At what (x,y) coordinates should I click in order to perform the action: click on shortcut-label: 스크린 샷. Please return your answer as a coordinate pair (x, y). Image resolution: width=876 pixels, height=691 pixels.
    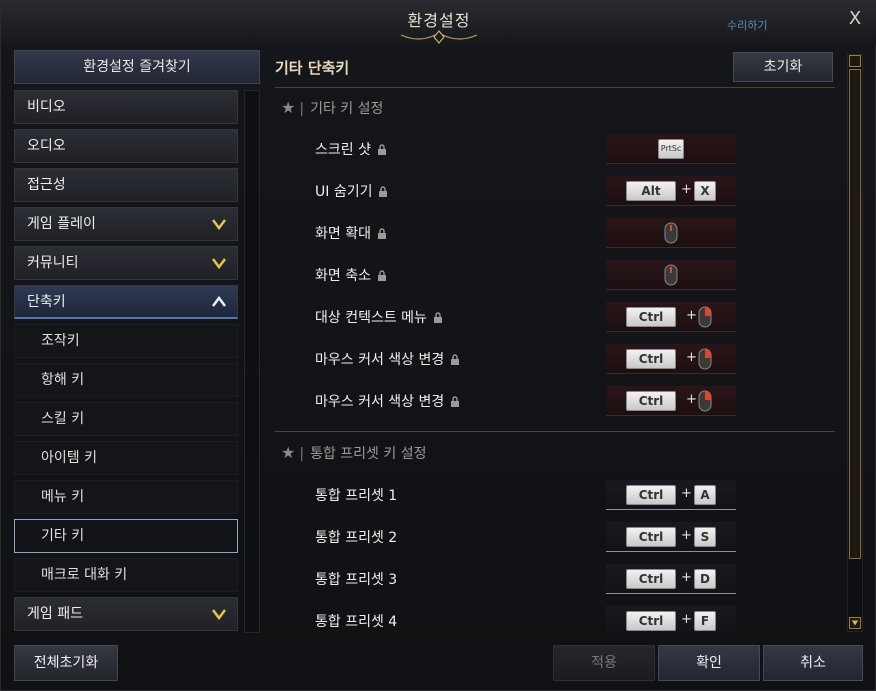
    Looking at the image, I should click on (351, 149).